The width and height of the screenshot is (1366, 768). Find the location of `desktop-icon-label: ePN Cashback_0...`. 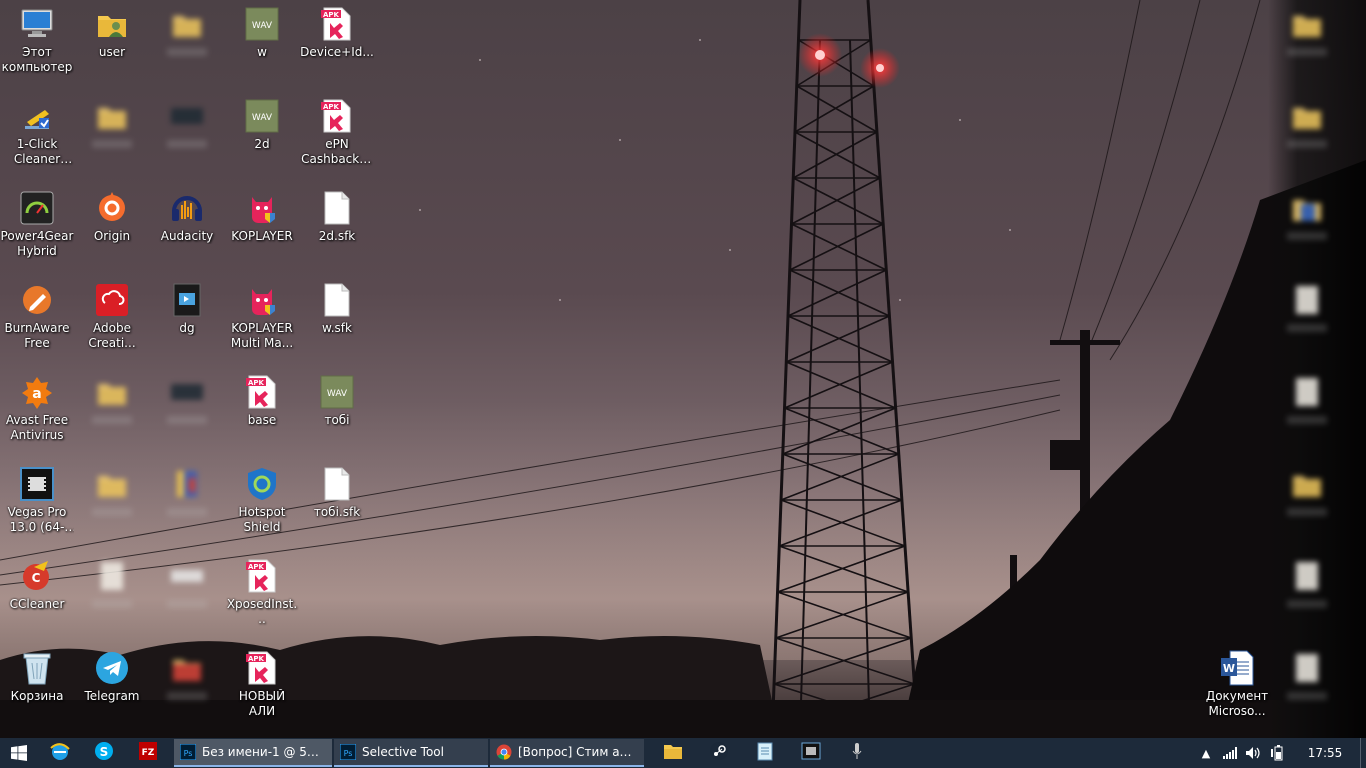

desktop-icon-label: ePN Cashback_0... is located at coordinates (337, 151).